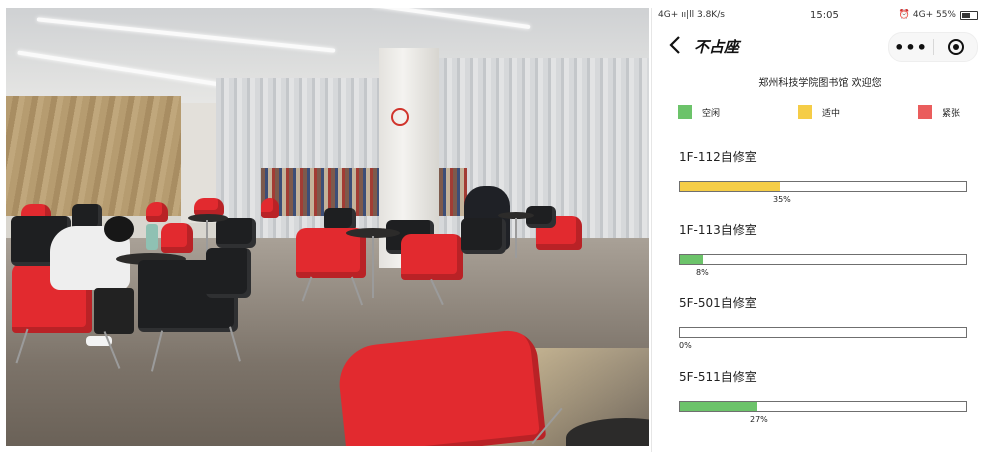 This screenshot has height=452, width=987. I want to click on room-item: 5F-501自修室 0%, so click(824, 322).